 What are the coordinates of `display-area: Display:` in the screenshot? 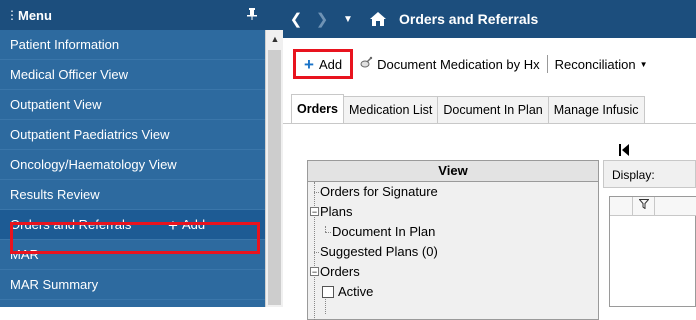 It's located at (649, 233).